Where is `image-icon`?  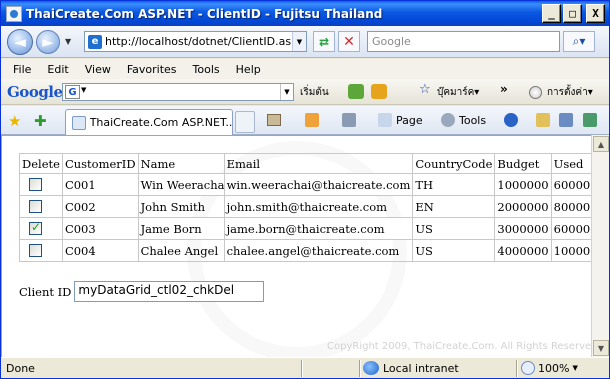 image-icon is located at coordinates (356, 91).